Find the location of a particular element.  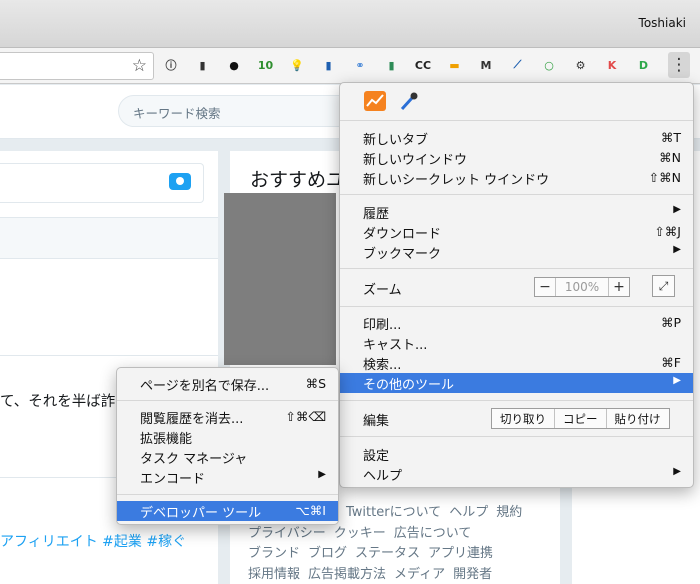

menu-item-downloads: ダウンロード ⇧⌘J is located at coordinates (516, 232).